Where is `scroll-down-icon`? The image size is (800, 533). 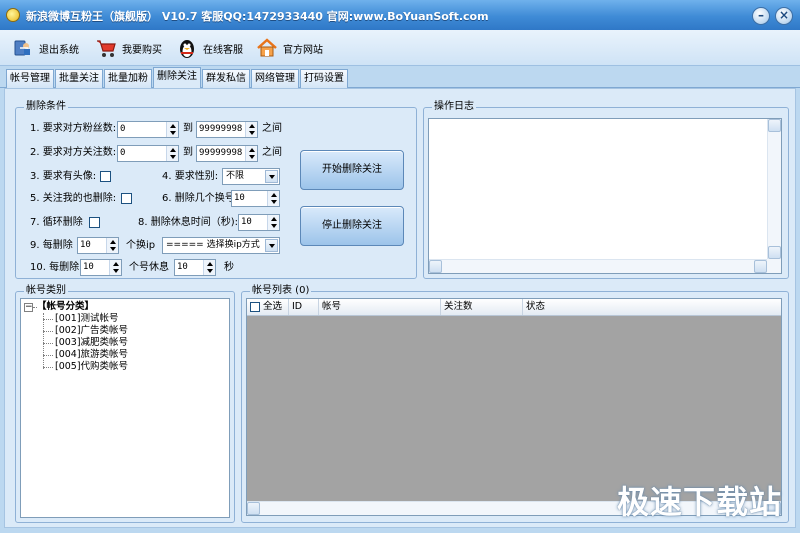 scroll-down-icon is located at coordinates (774, 252).